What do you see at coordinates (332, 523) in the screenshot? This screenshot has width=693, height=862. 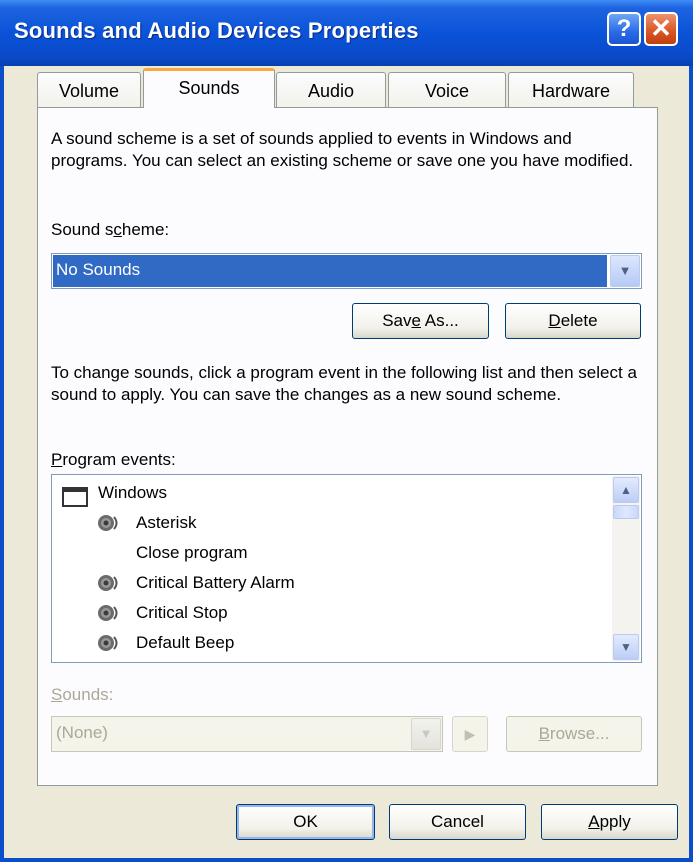 I see `list-item: Asterisk` at bounding box center [332, 523].